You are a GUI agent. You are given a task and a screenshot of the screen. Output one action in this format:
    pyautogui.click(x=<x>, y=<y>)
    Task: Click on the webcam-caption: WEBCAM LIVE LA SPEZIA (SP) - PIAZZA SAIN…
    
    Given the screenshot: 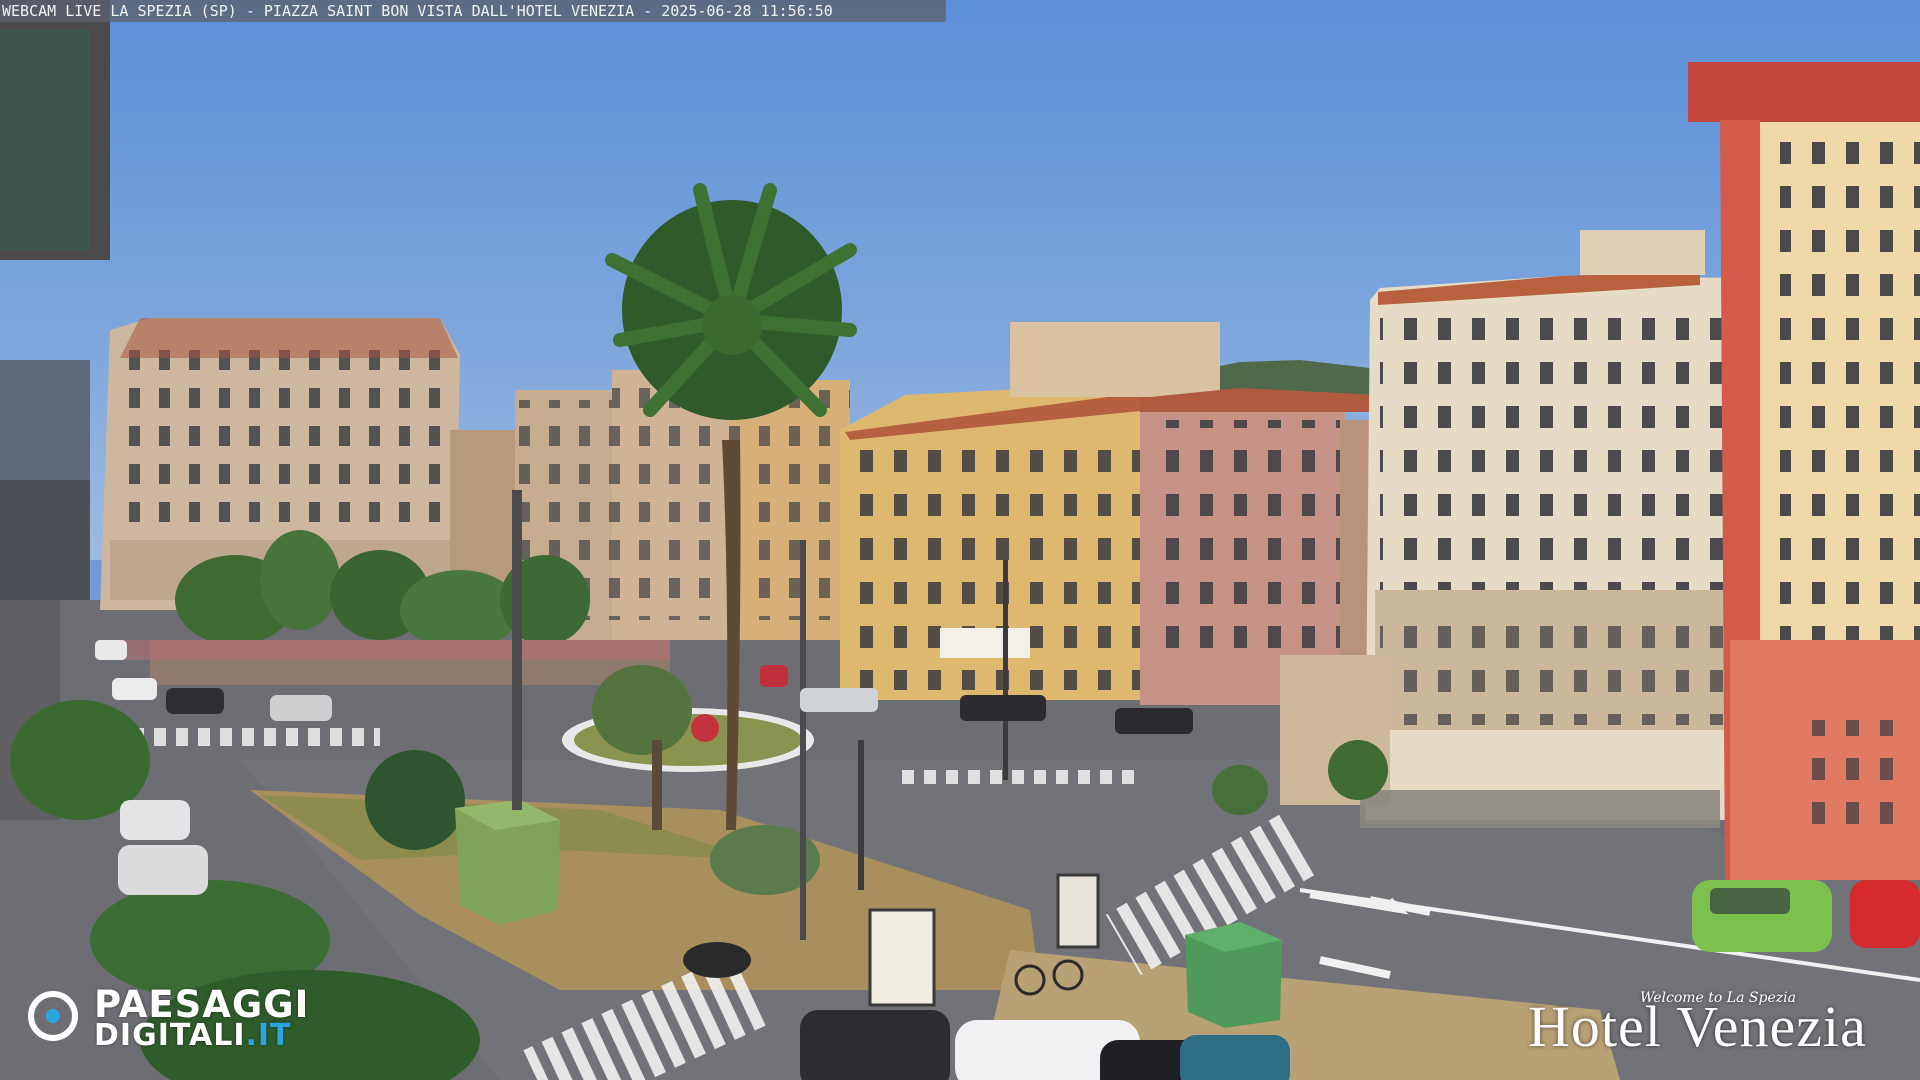 What is the action you would take?
    pyautogui.click(x=473, y=11)
    